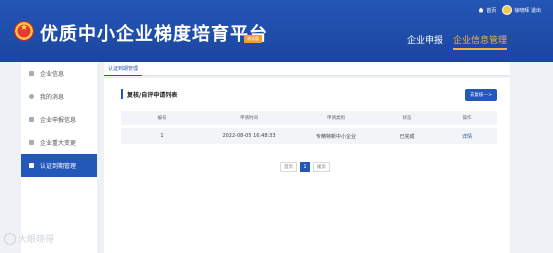 Image resolution: width=553 pixels, height=253 pixels. What do you see at coordinates (288, 167) in the screenshot?
I see `first-page-button: 首页` at bounding box center [288, 167].